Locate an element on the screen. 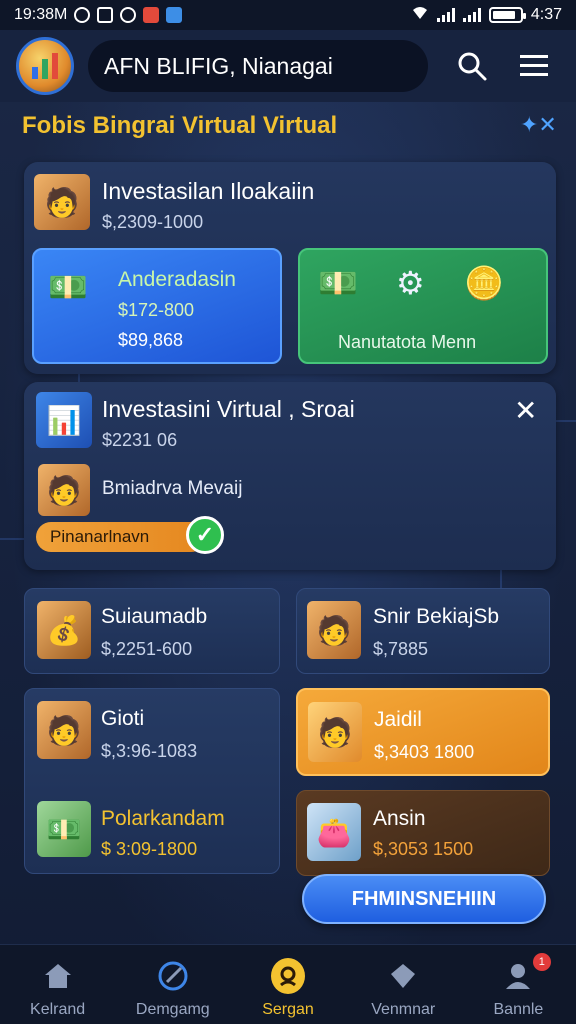  bottom-nav: Kelrand Demgamg Sergan Venmnar 1 Bannle is located at coordinates (288, 984).